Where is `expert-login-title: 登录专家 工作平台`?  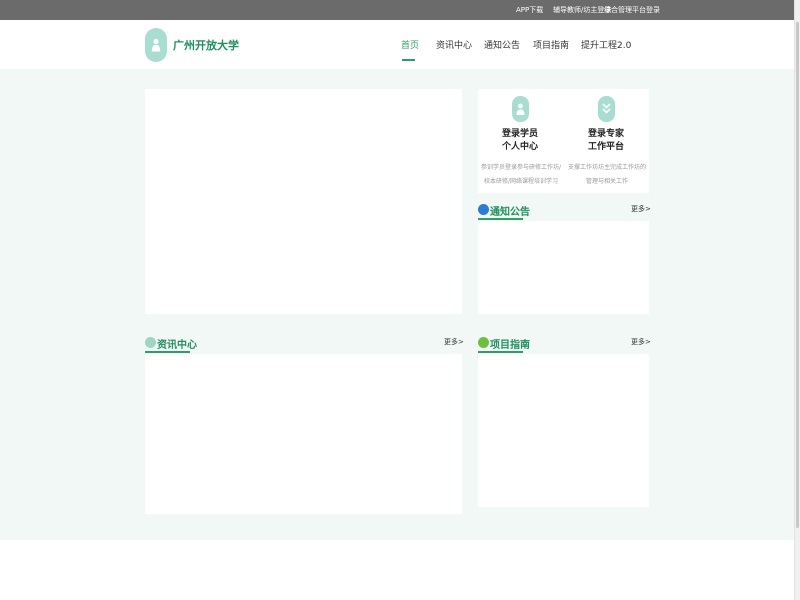 expert-login-title: 登录专家 工作平台 is located at coordinates (606, 141).